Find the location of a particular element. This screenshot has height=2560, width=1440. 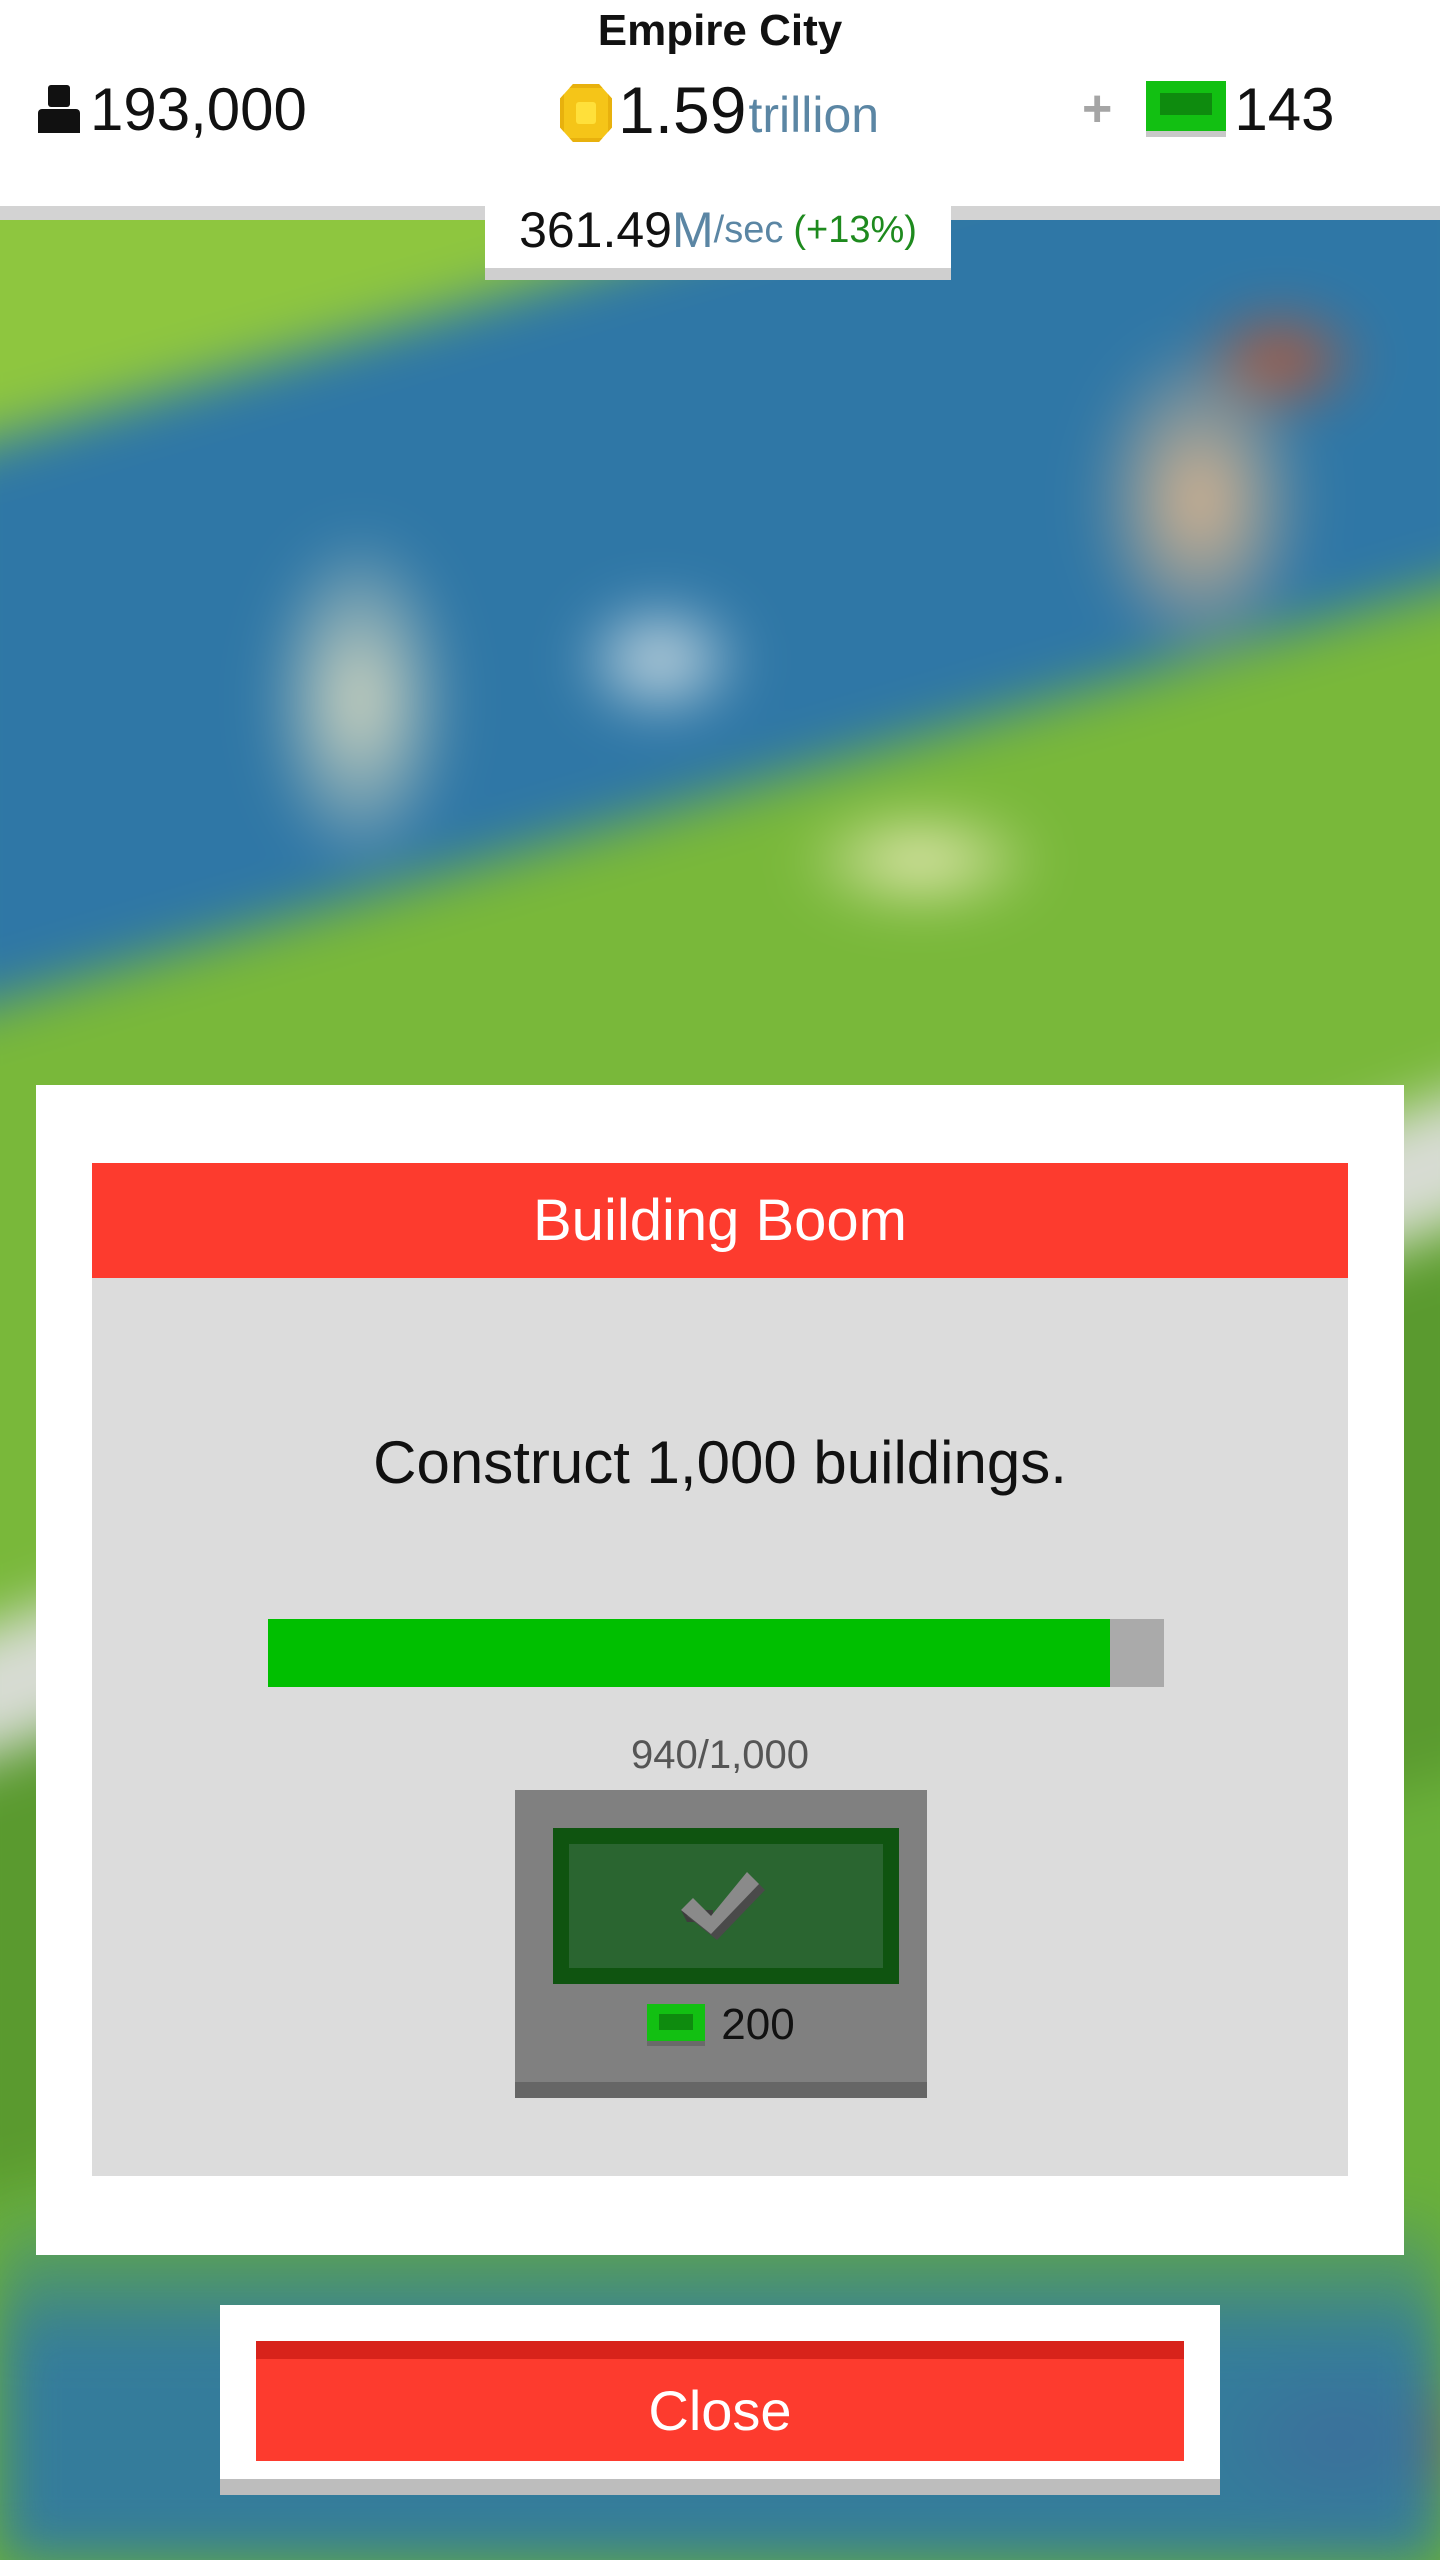

money-display: 1.59 trillion is located at coordinates (719, 110).